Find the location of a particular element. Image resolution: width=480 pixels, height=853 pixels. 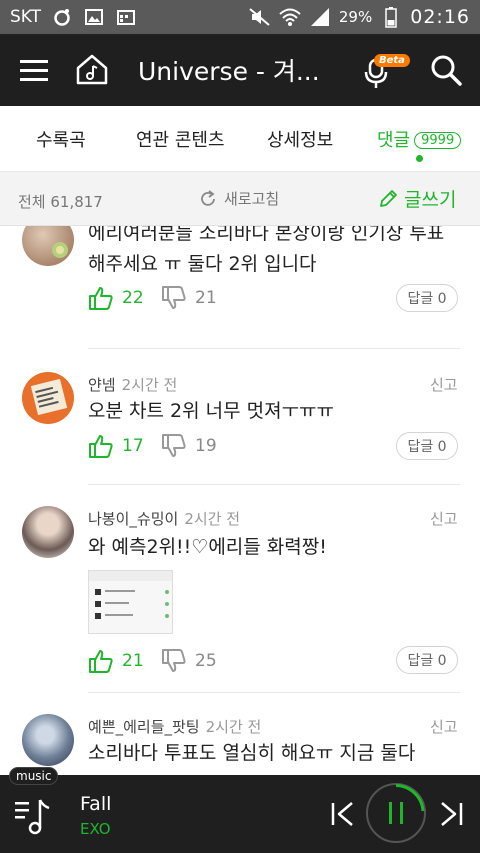

home-button is located at coordinates (92, 69).